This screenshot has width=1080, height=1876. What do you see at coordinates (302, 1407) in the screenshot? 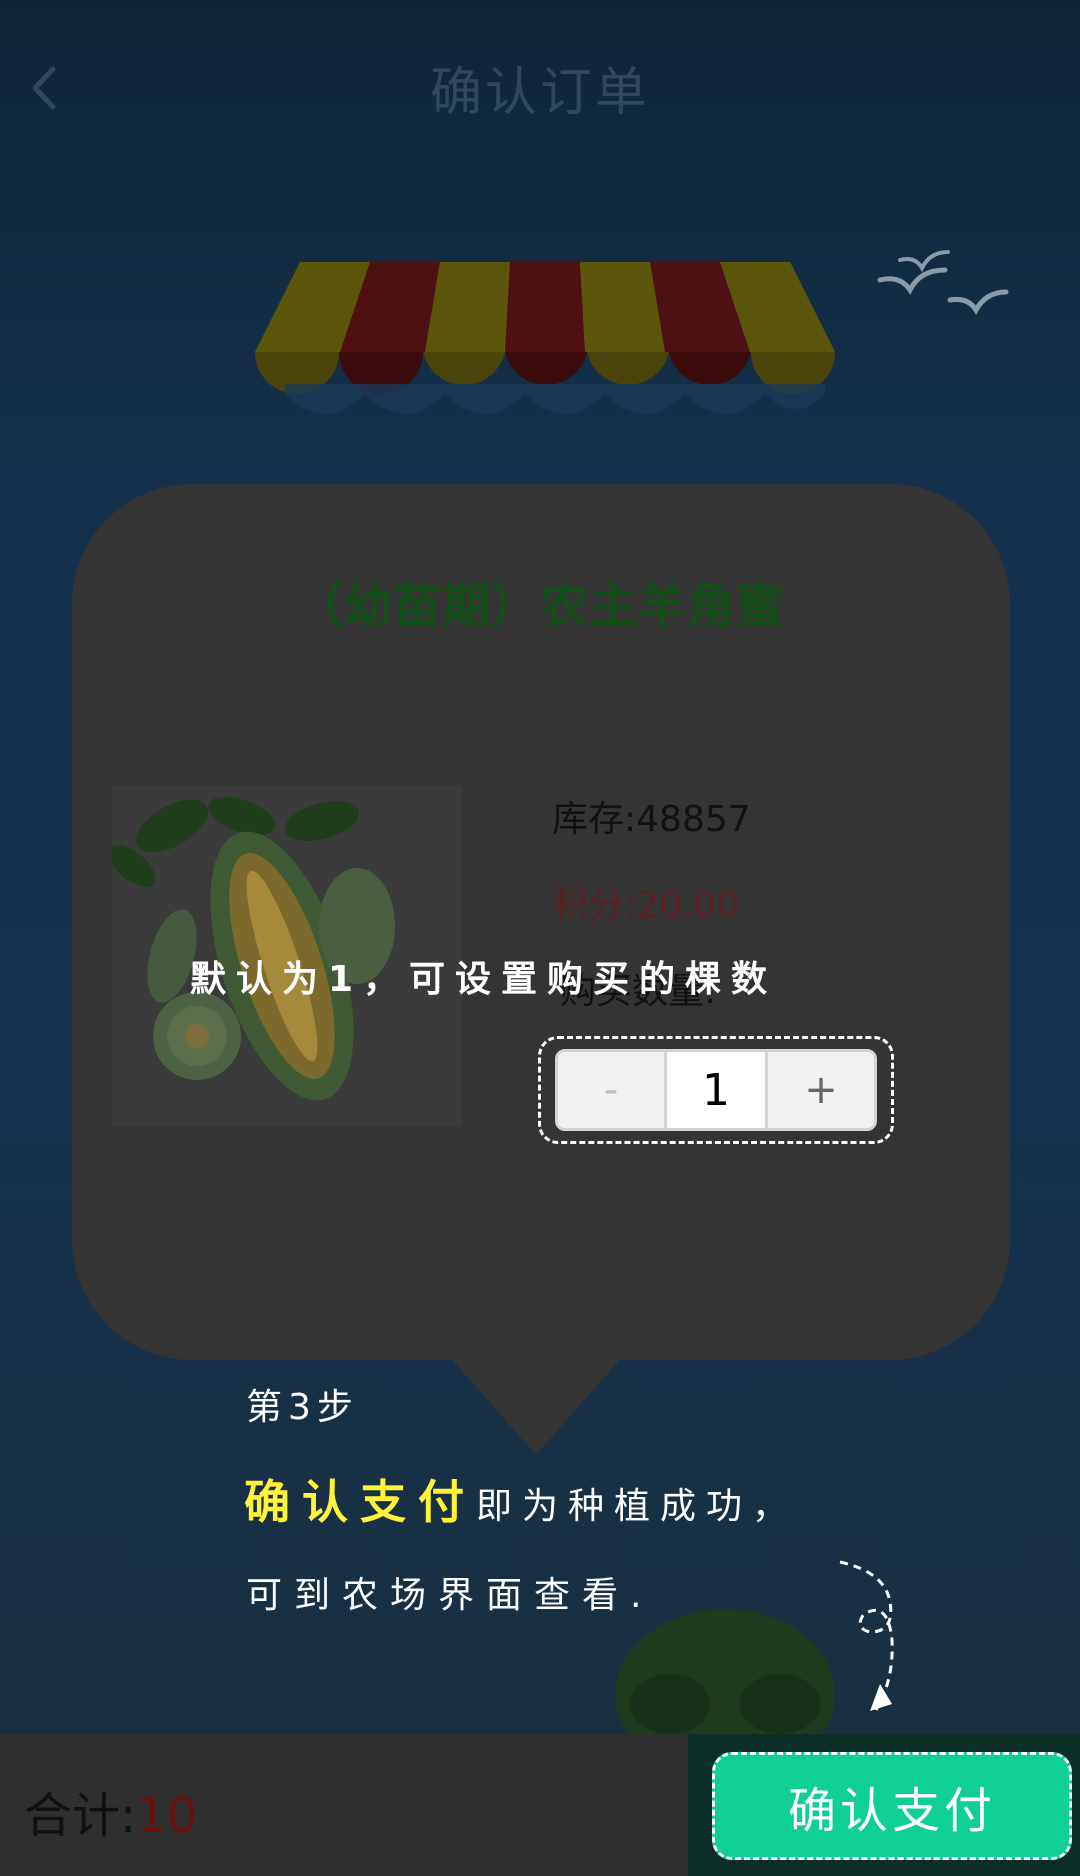
I see `guide-step-label: 第3步` at bounding box center [302, 1407].